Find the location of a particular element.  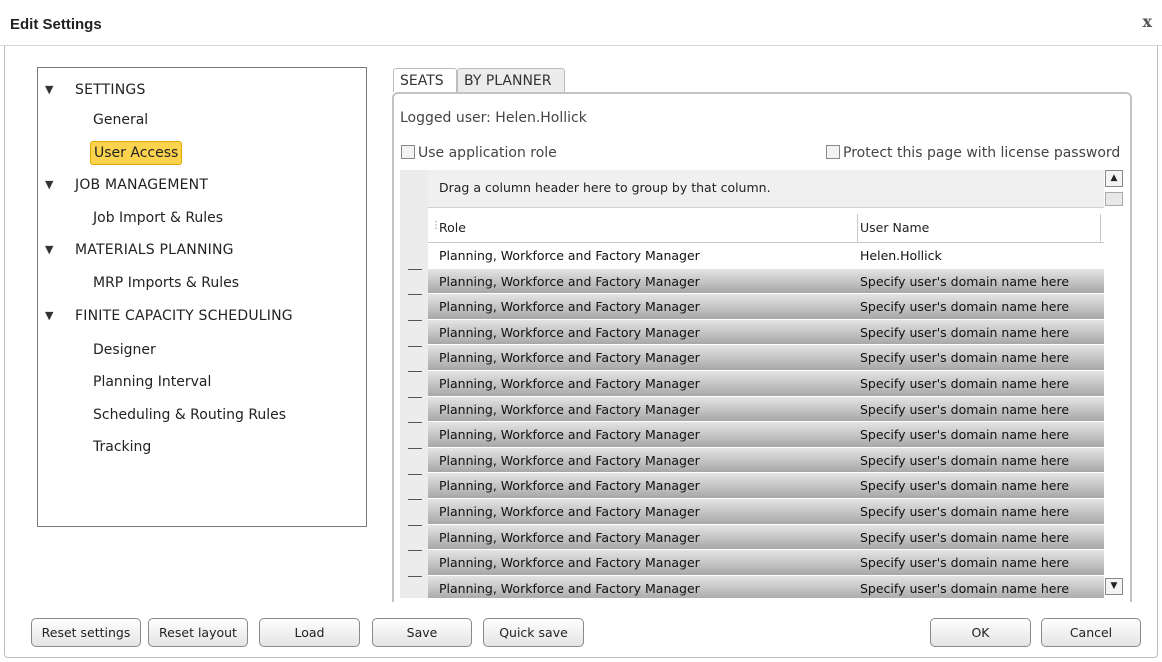

tree-item-tracking: Tracking is located at coordinates (122, 447).